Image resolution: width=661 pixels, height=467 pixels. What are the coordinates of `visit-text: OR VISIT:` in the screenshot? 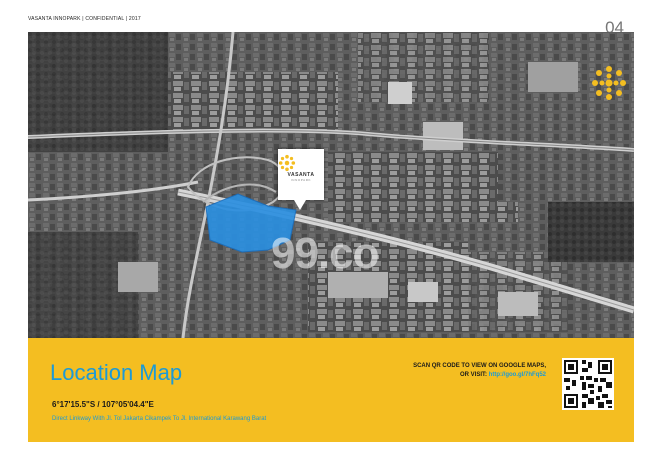 It's located at (474, 375).